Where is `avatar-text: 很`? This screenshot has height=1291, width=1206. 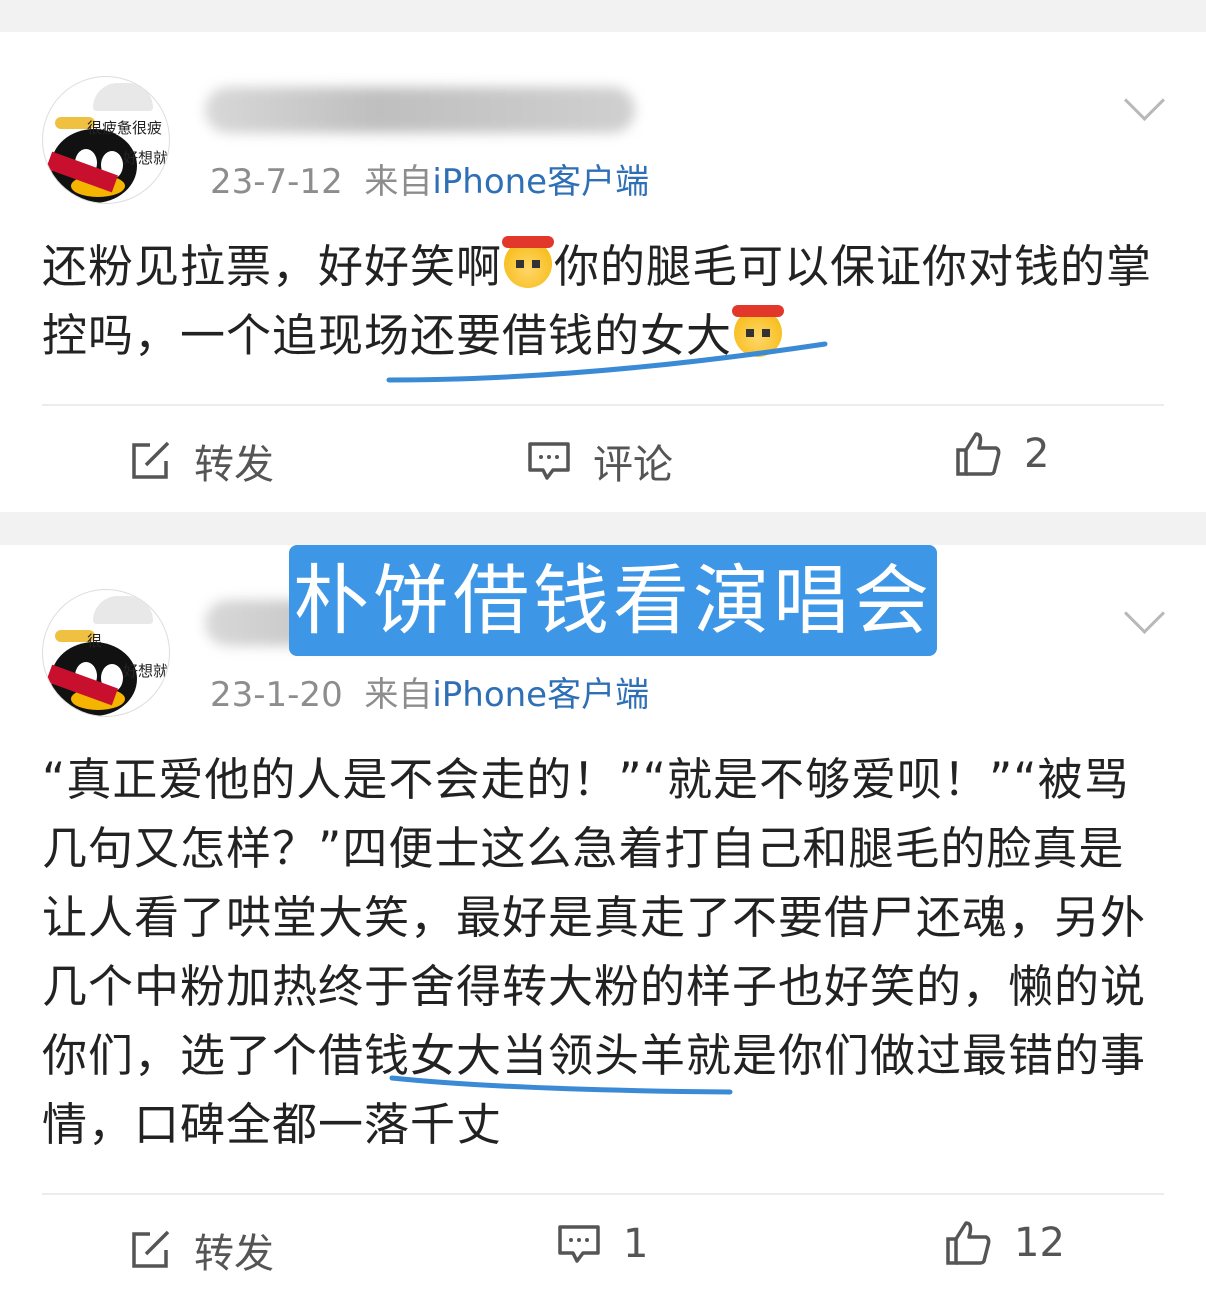
avatar-text: 很 is located at coordinates (95, 641).